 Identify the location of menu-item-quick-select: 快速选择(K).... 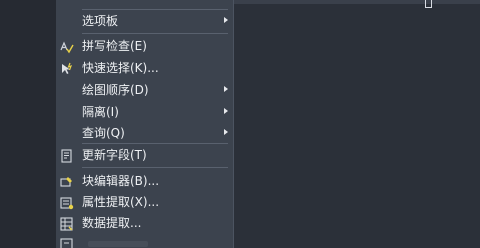
(144, 68).